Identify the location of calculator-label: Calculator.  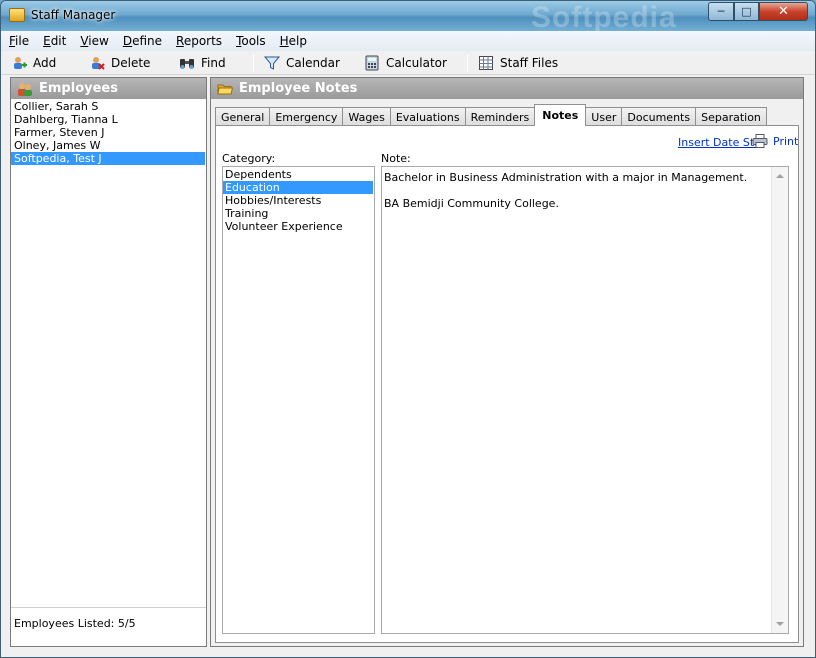
(416, 63).